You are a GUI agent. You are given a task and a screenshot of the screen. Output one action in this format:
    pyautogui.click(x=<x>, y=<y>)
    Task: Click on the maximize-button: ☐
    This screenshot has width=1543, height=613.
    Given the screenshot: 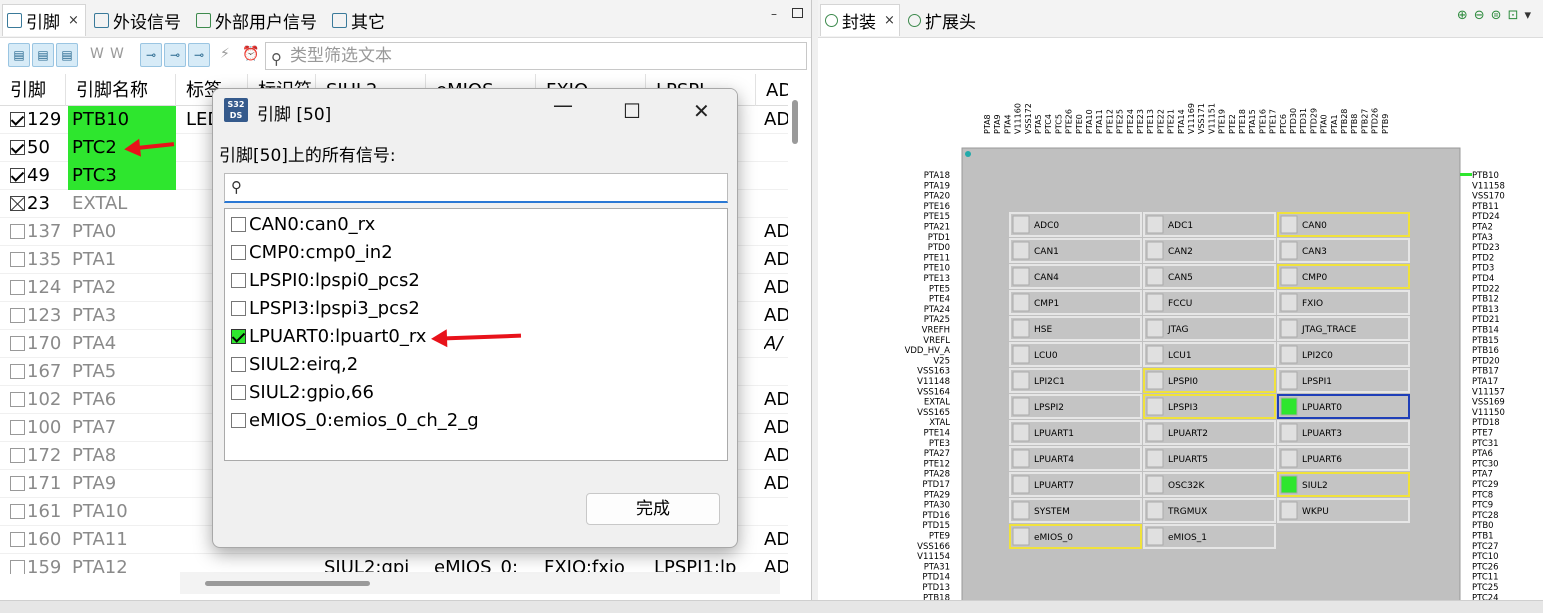 What is the action you would take?
    pyautogui.click(x=632, y=111)
    